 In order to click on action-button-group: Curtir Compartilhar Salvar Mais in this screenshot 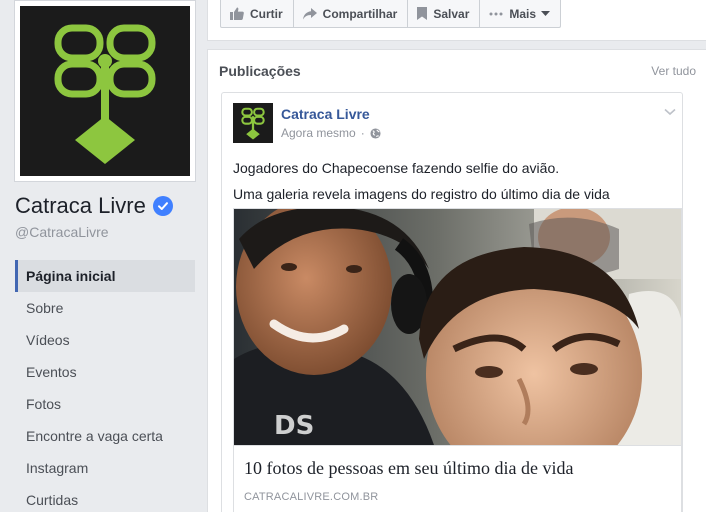, I will do `click(391, 14)`.